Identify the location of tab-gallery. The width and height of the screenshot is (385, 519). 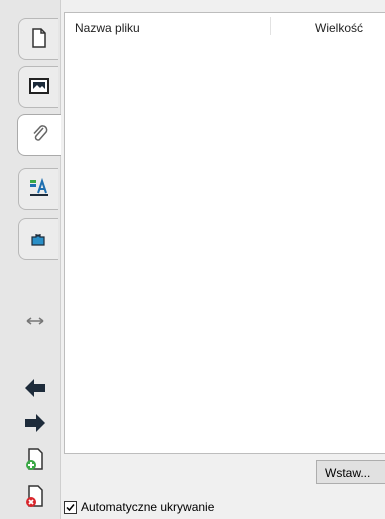
(38, 87).